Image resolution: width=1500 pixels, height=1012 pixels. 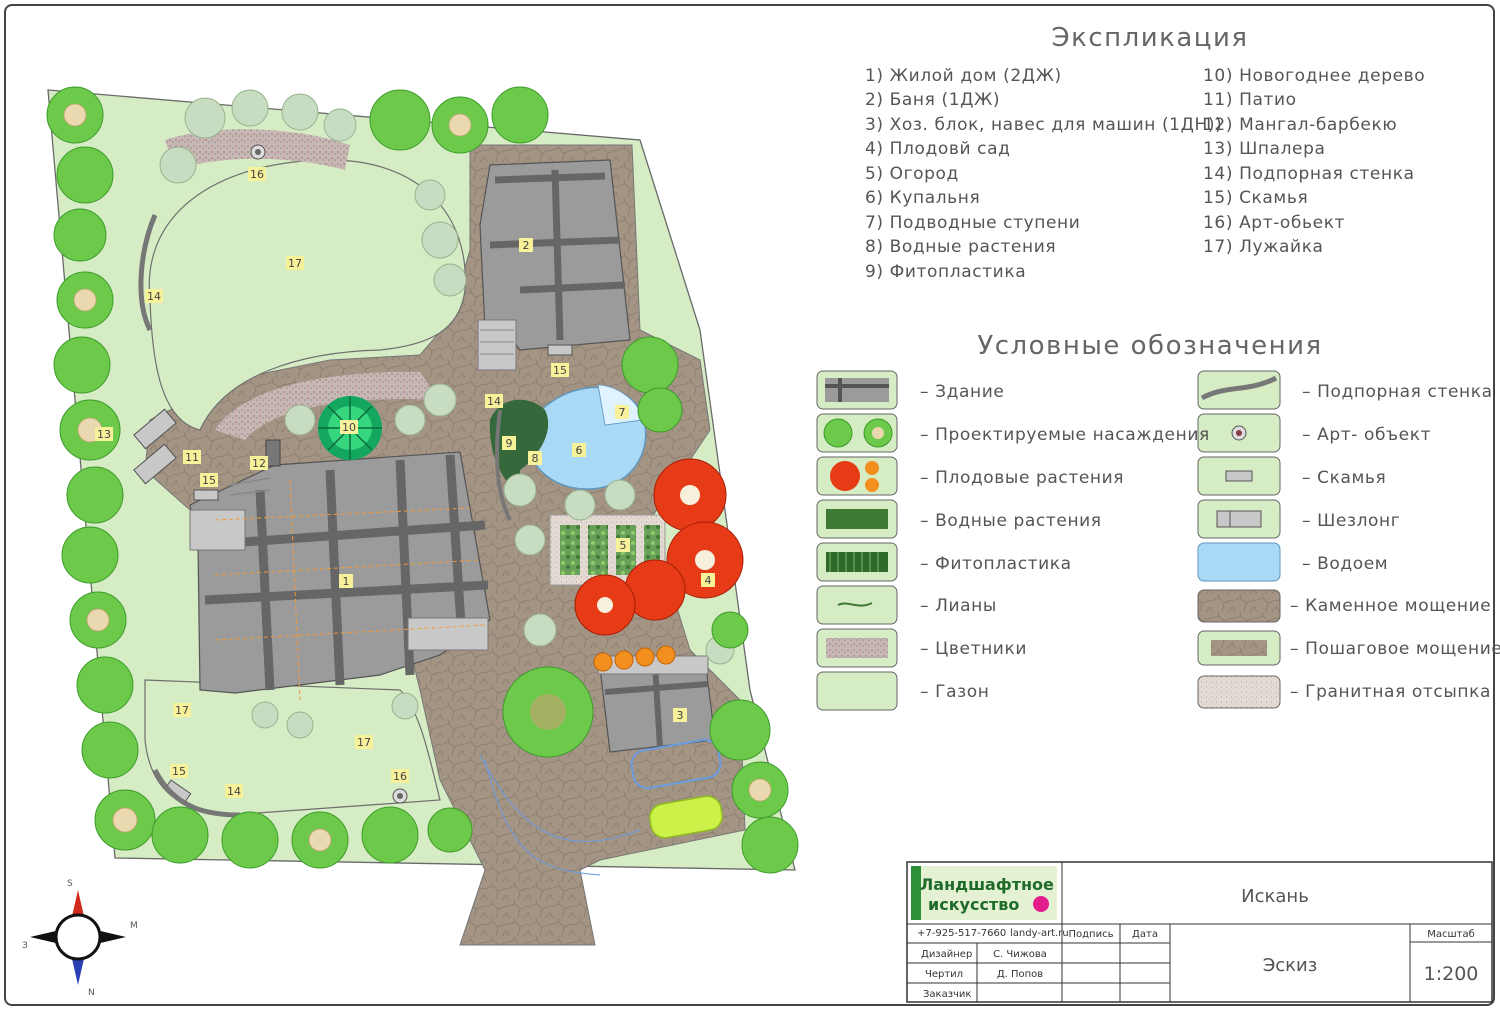 What do you see at coordinates (961, 933) in the screenshot?
I see `company-phone: +7-925-517-7660` at bounding box center [961, 933].